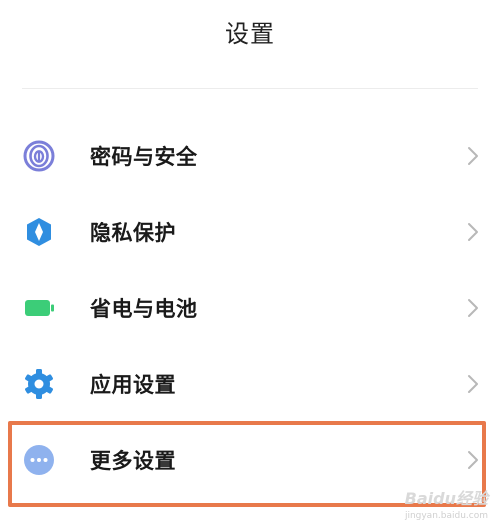  What do you see at coordinates (446, 498) in the screenshot?
I see `watermark-brand: Baidu经验` at bounding box center [446, 498].